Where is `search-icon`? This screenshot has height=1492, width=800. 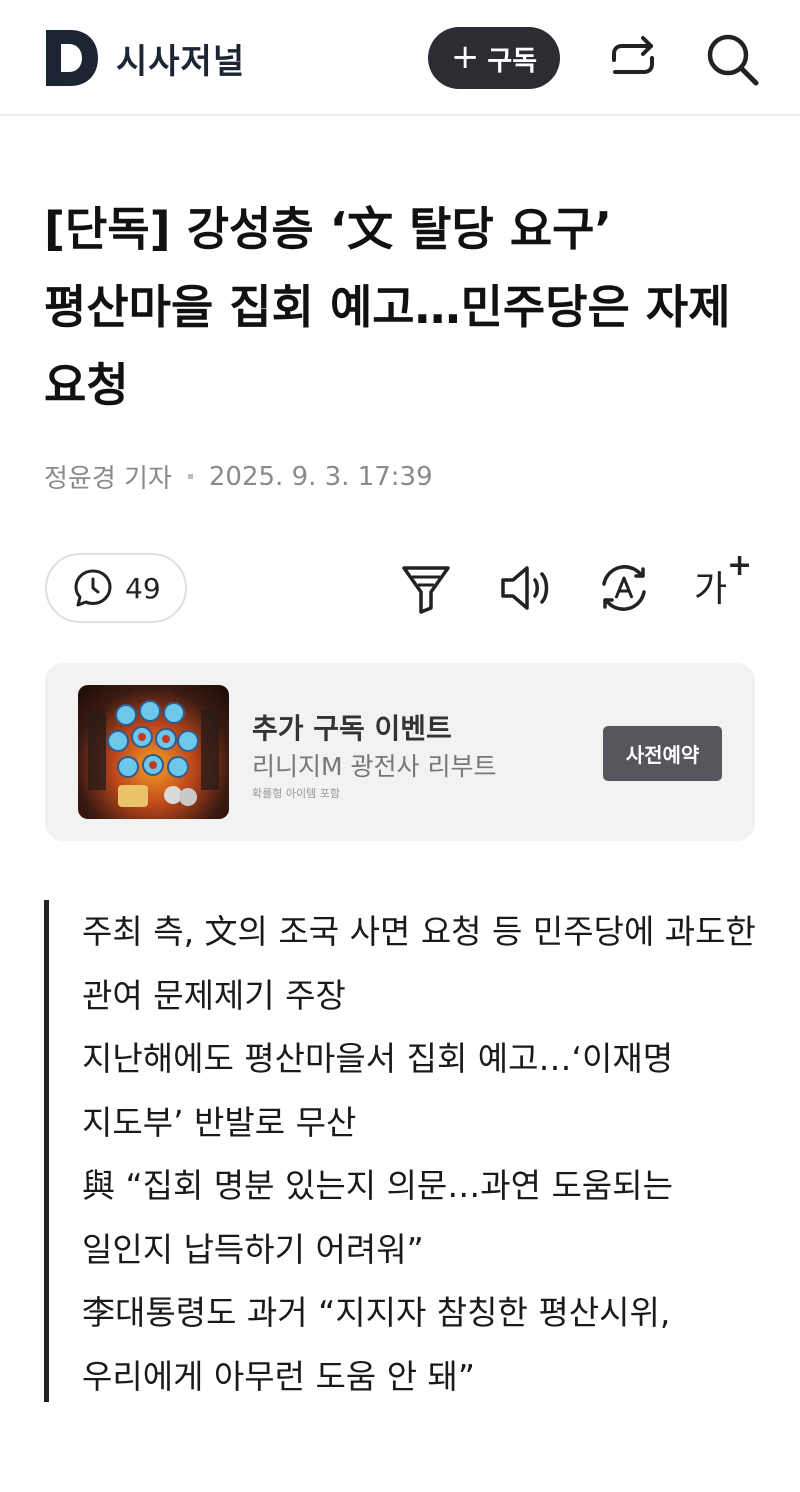 search-icon is located at coordinates (732, 59).